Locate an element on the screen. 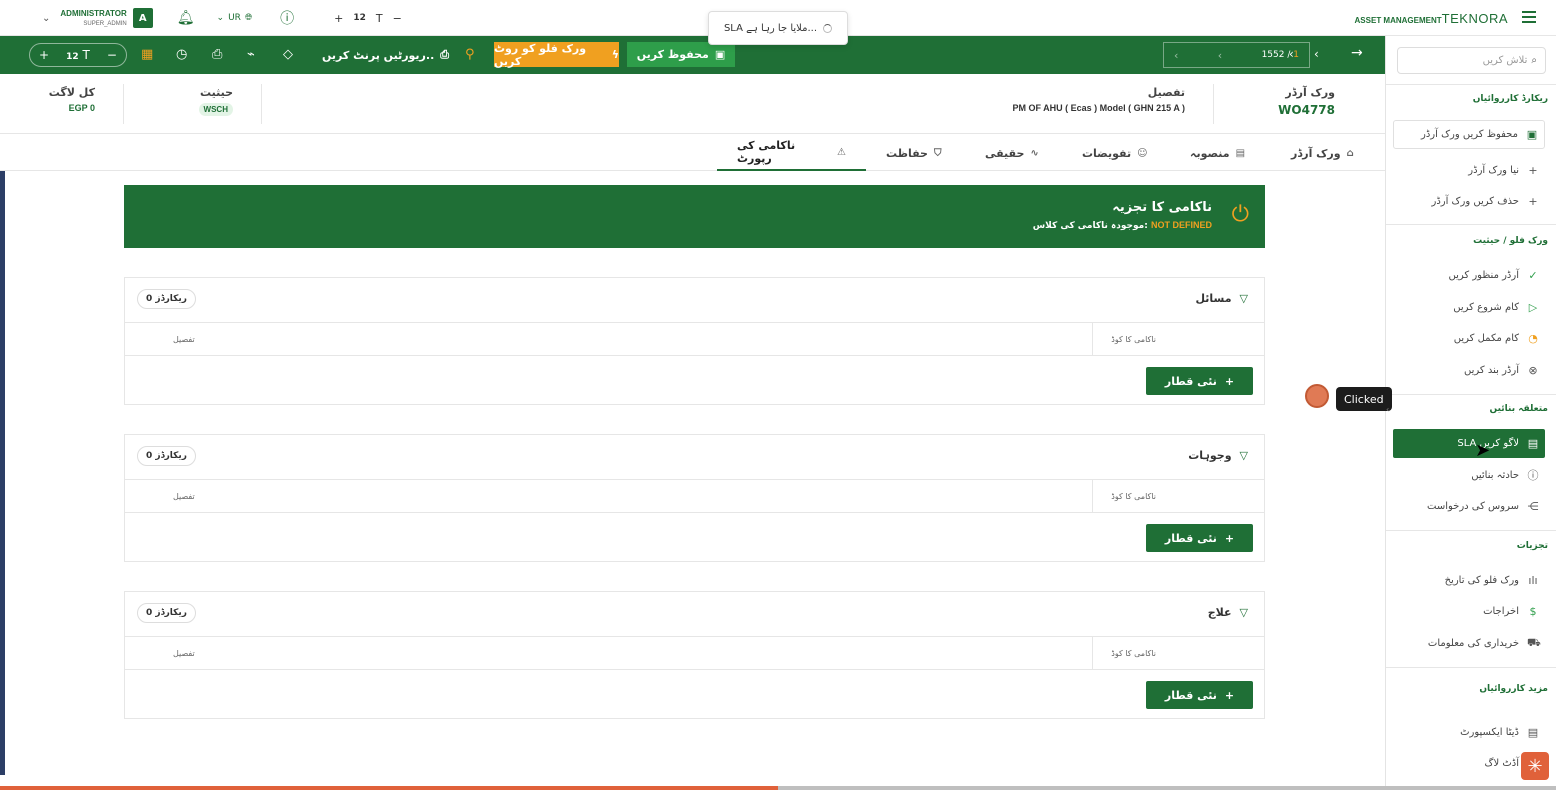 The width and height of the screenshot is (1556, 790). dollar-icon: $ is located at coordinates (1533, 611).